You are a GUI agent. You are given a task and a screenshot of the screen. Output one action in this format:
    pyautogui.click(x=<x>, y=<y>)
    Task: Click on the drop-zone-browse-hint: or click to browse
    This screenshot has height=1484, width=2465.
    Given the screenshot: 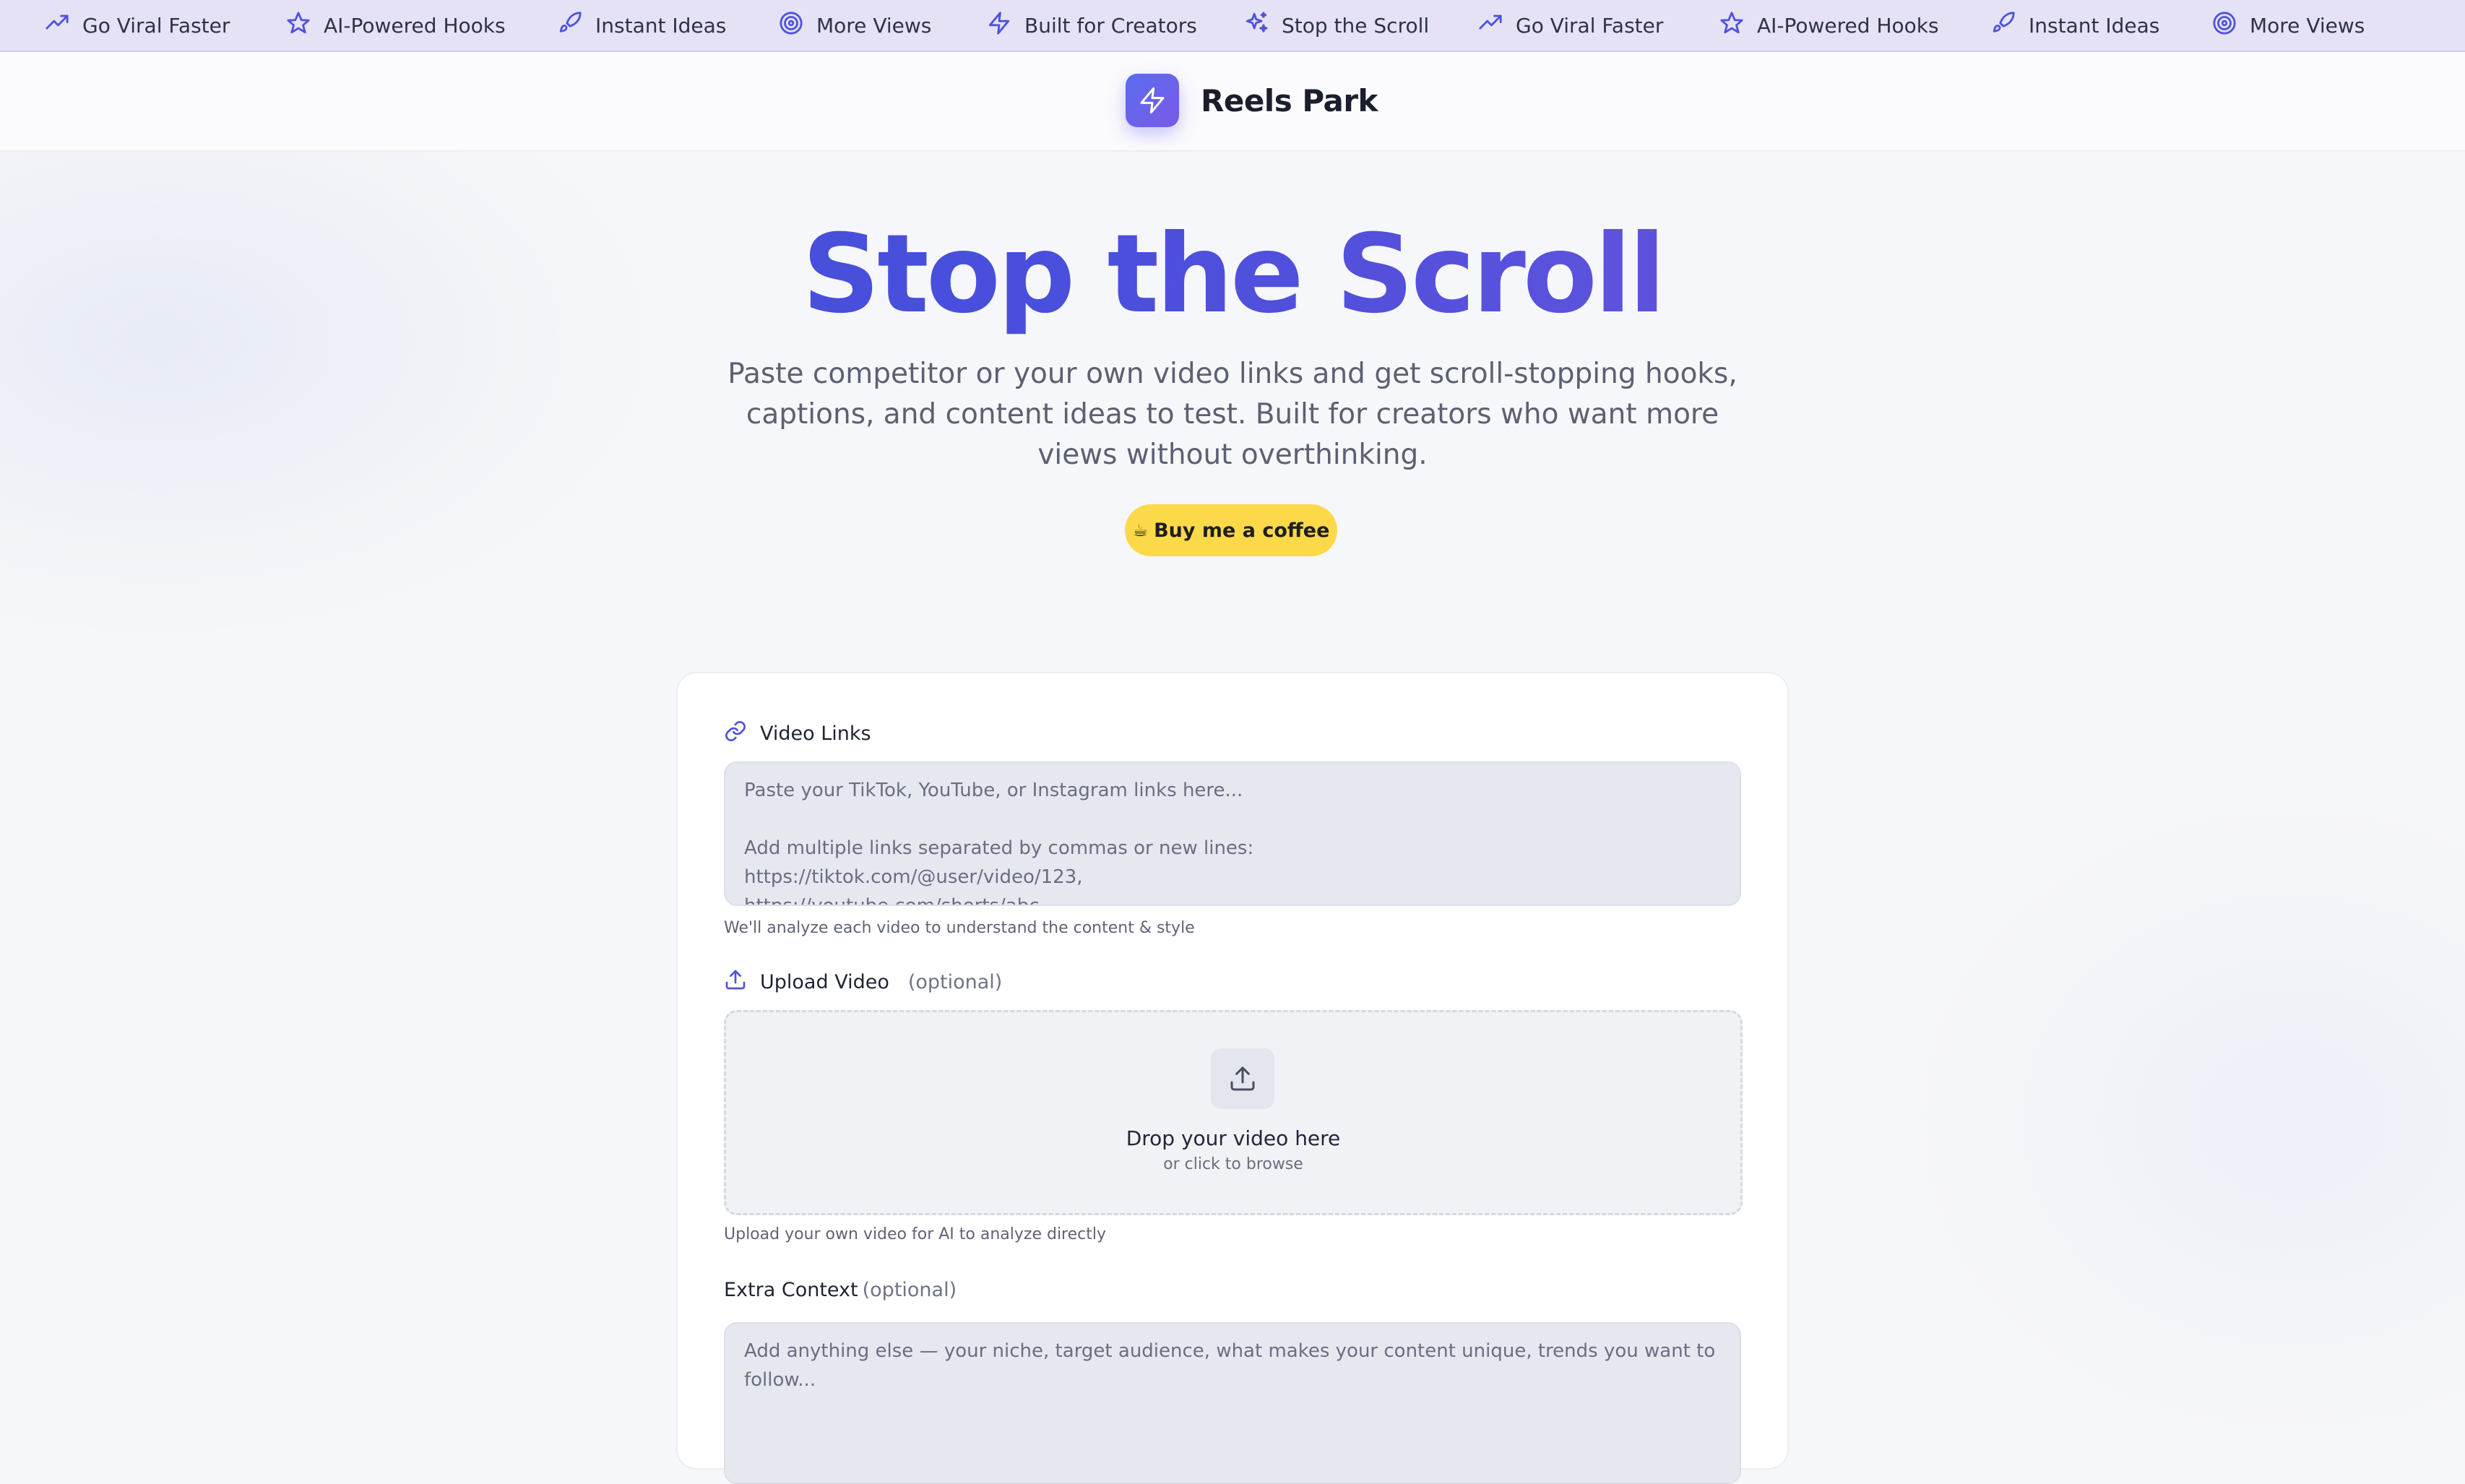 What is the action you would take?
    pyautogui.click(x=1233, y=1164)
    